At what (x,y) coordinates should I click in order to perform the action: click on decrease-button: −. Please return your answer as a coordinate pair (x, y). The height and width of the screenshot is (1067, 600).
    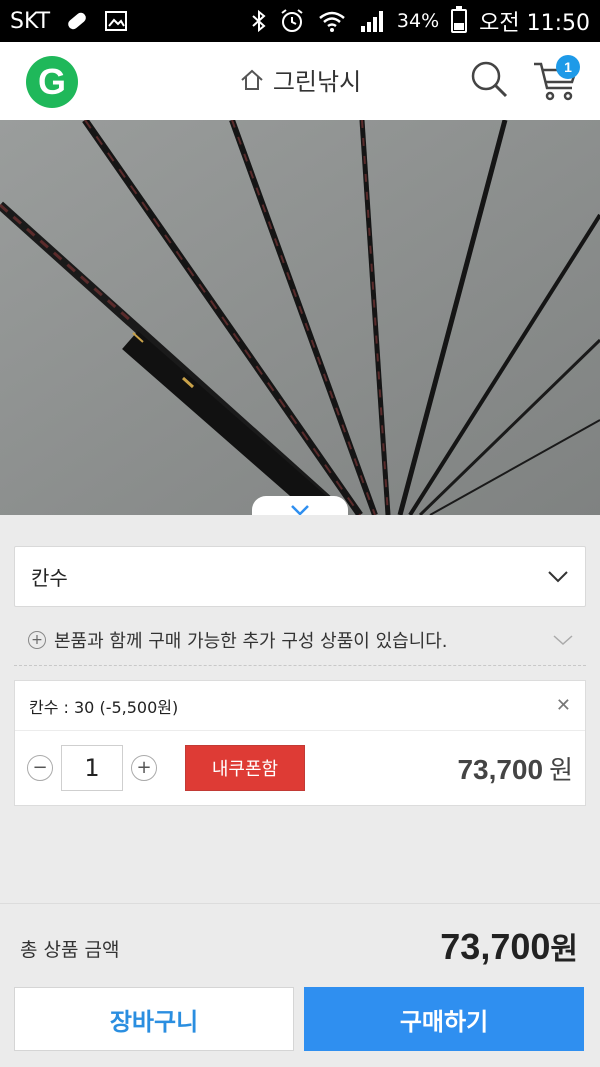
    Looking at the image, I should click on (40, 768).